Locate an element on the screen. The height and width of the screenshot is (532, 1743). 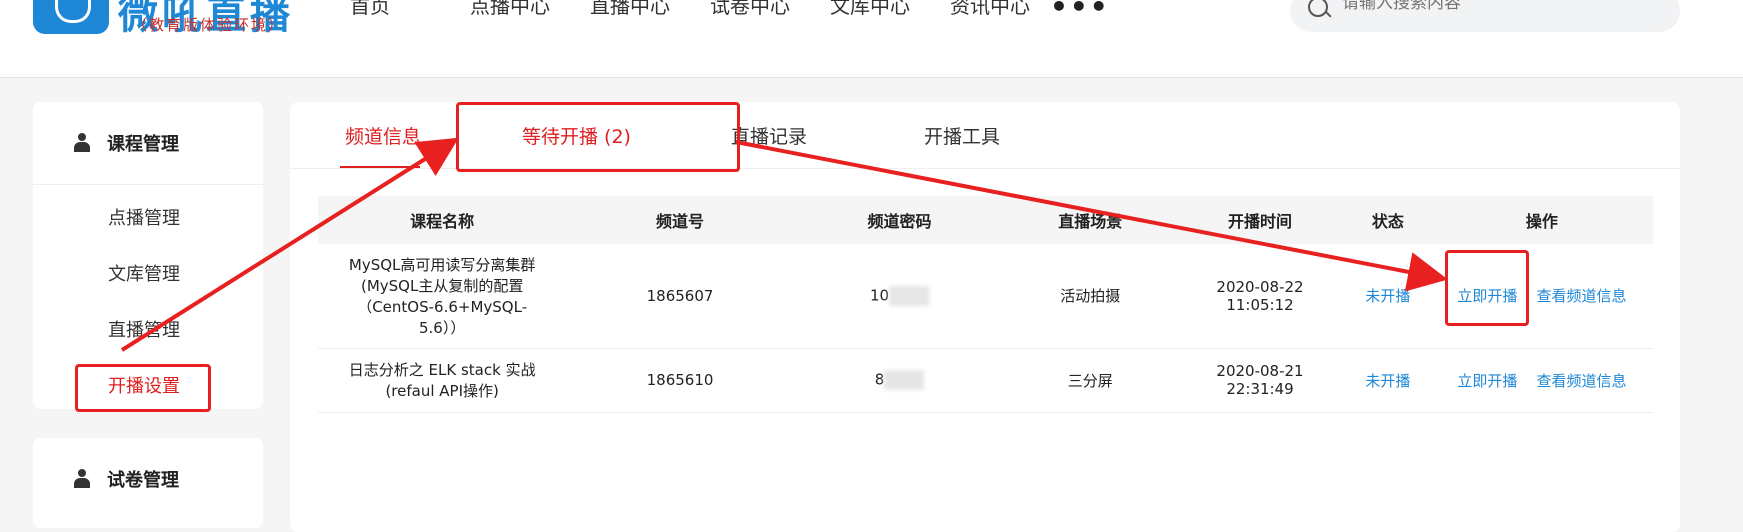
tab-live-records: 直播记录 is located at coordinates (769, 135).